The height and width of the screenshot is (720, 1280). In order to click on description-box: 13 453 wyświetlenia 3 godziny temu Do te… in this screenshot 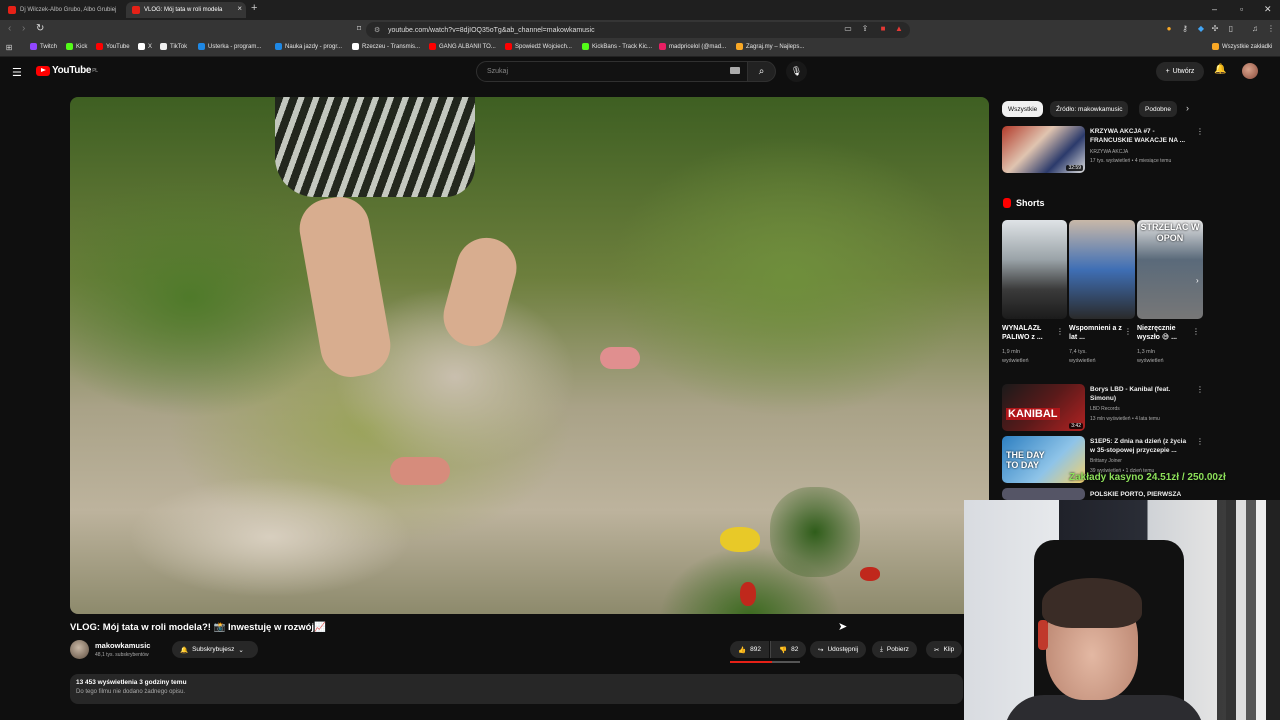, I will do `click(516, 689)`.